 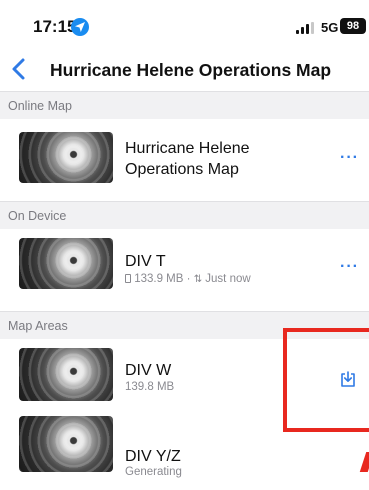 What do you see at coordinates (150, 387) in the screenshot?
I see `map-area-size: 139.8 MB` at bounding box center [150, 387].